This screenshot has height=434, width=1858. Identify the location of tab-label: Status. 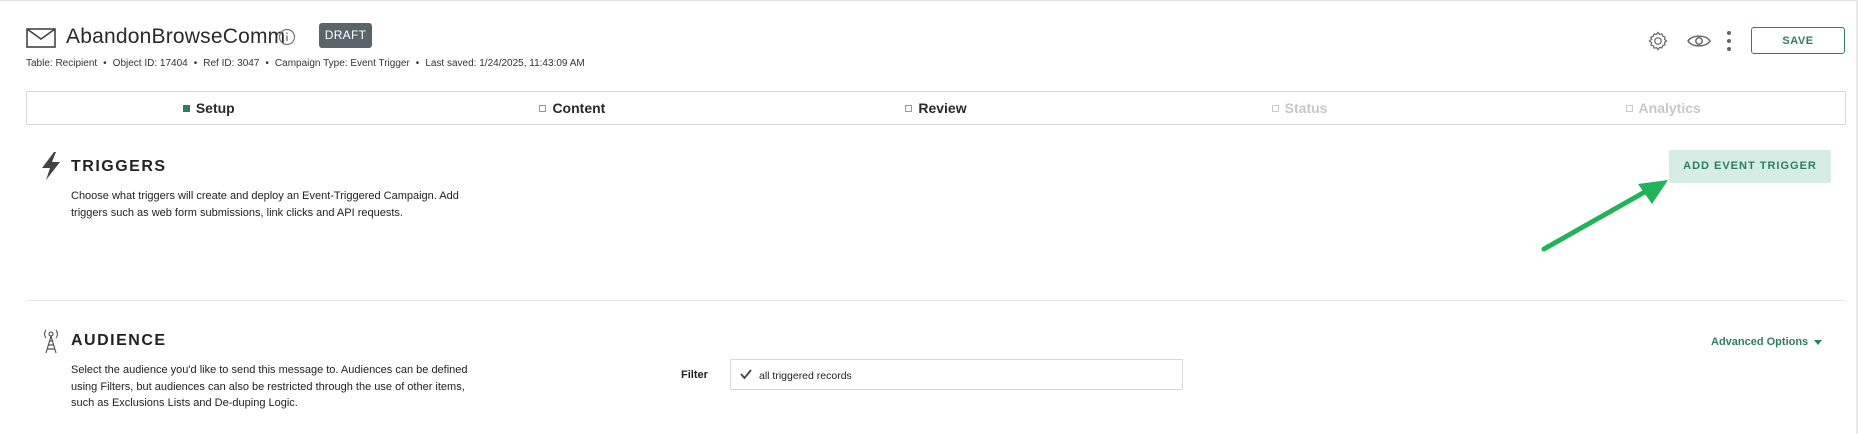
(1306, 108).